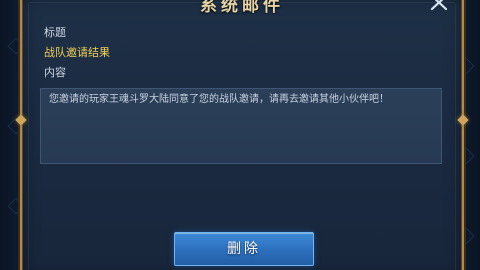  I want to click on dialog-title-bar: 系统邮件, so click(242, 7).